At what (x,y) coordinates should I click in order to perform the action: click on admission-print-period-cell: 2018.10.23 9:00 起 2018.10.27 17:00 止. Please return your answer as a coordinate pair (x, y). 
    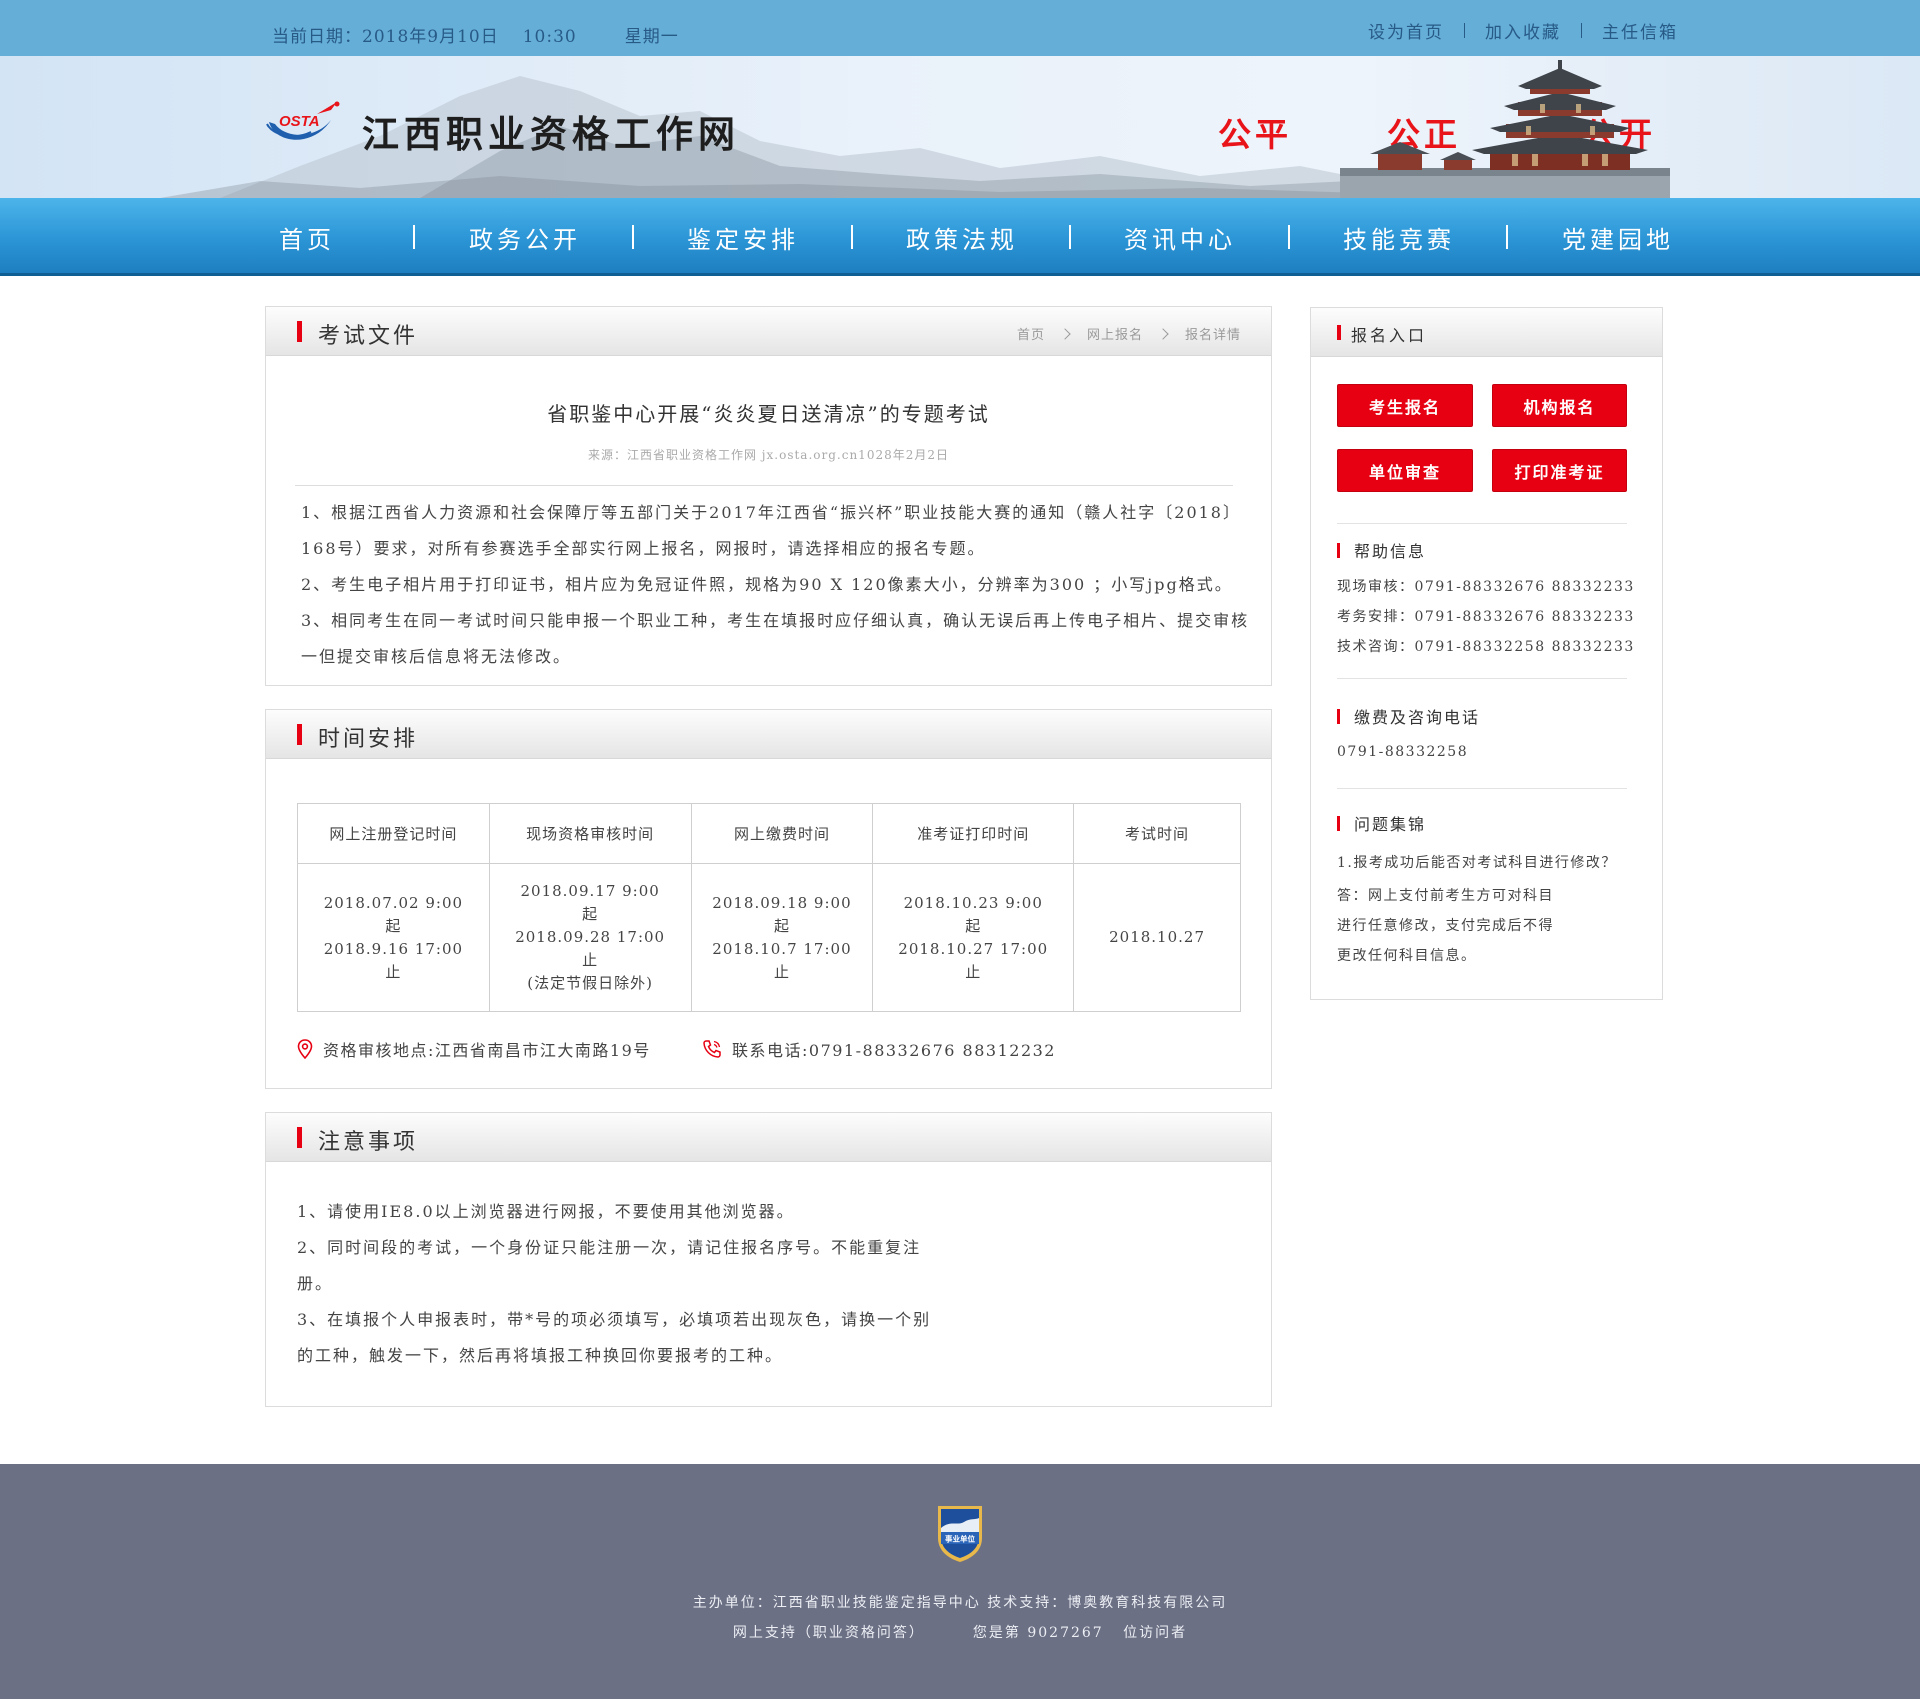
    Looking at the image, I should click on (973, 937).